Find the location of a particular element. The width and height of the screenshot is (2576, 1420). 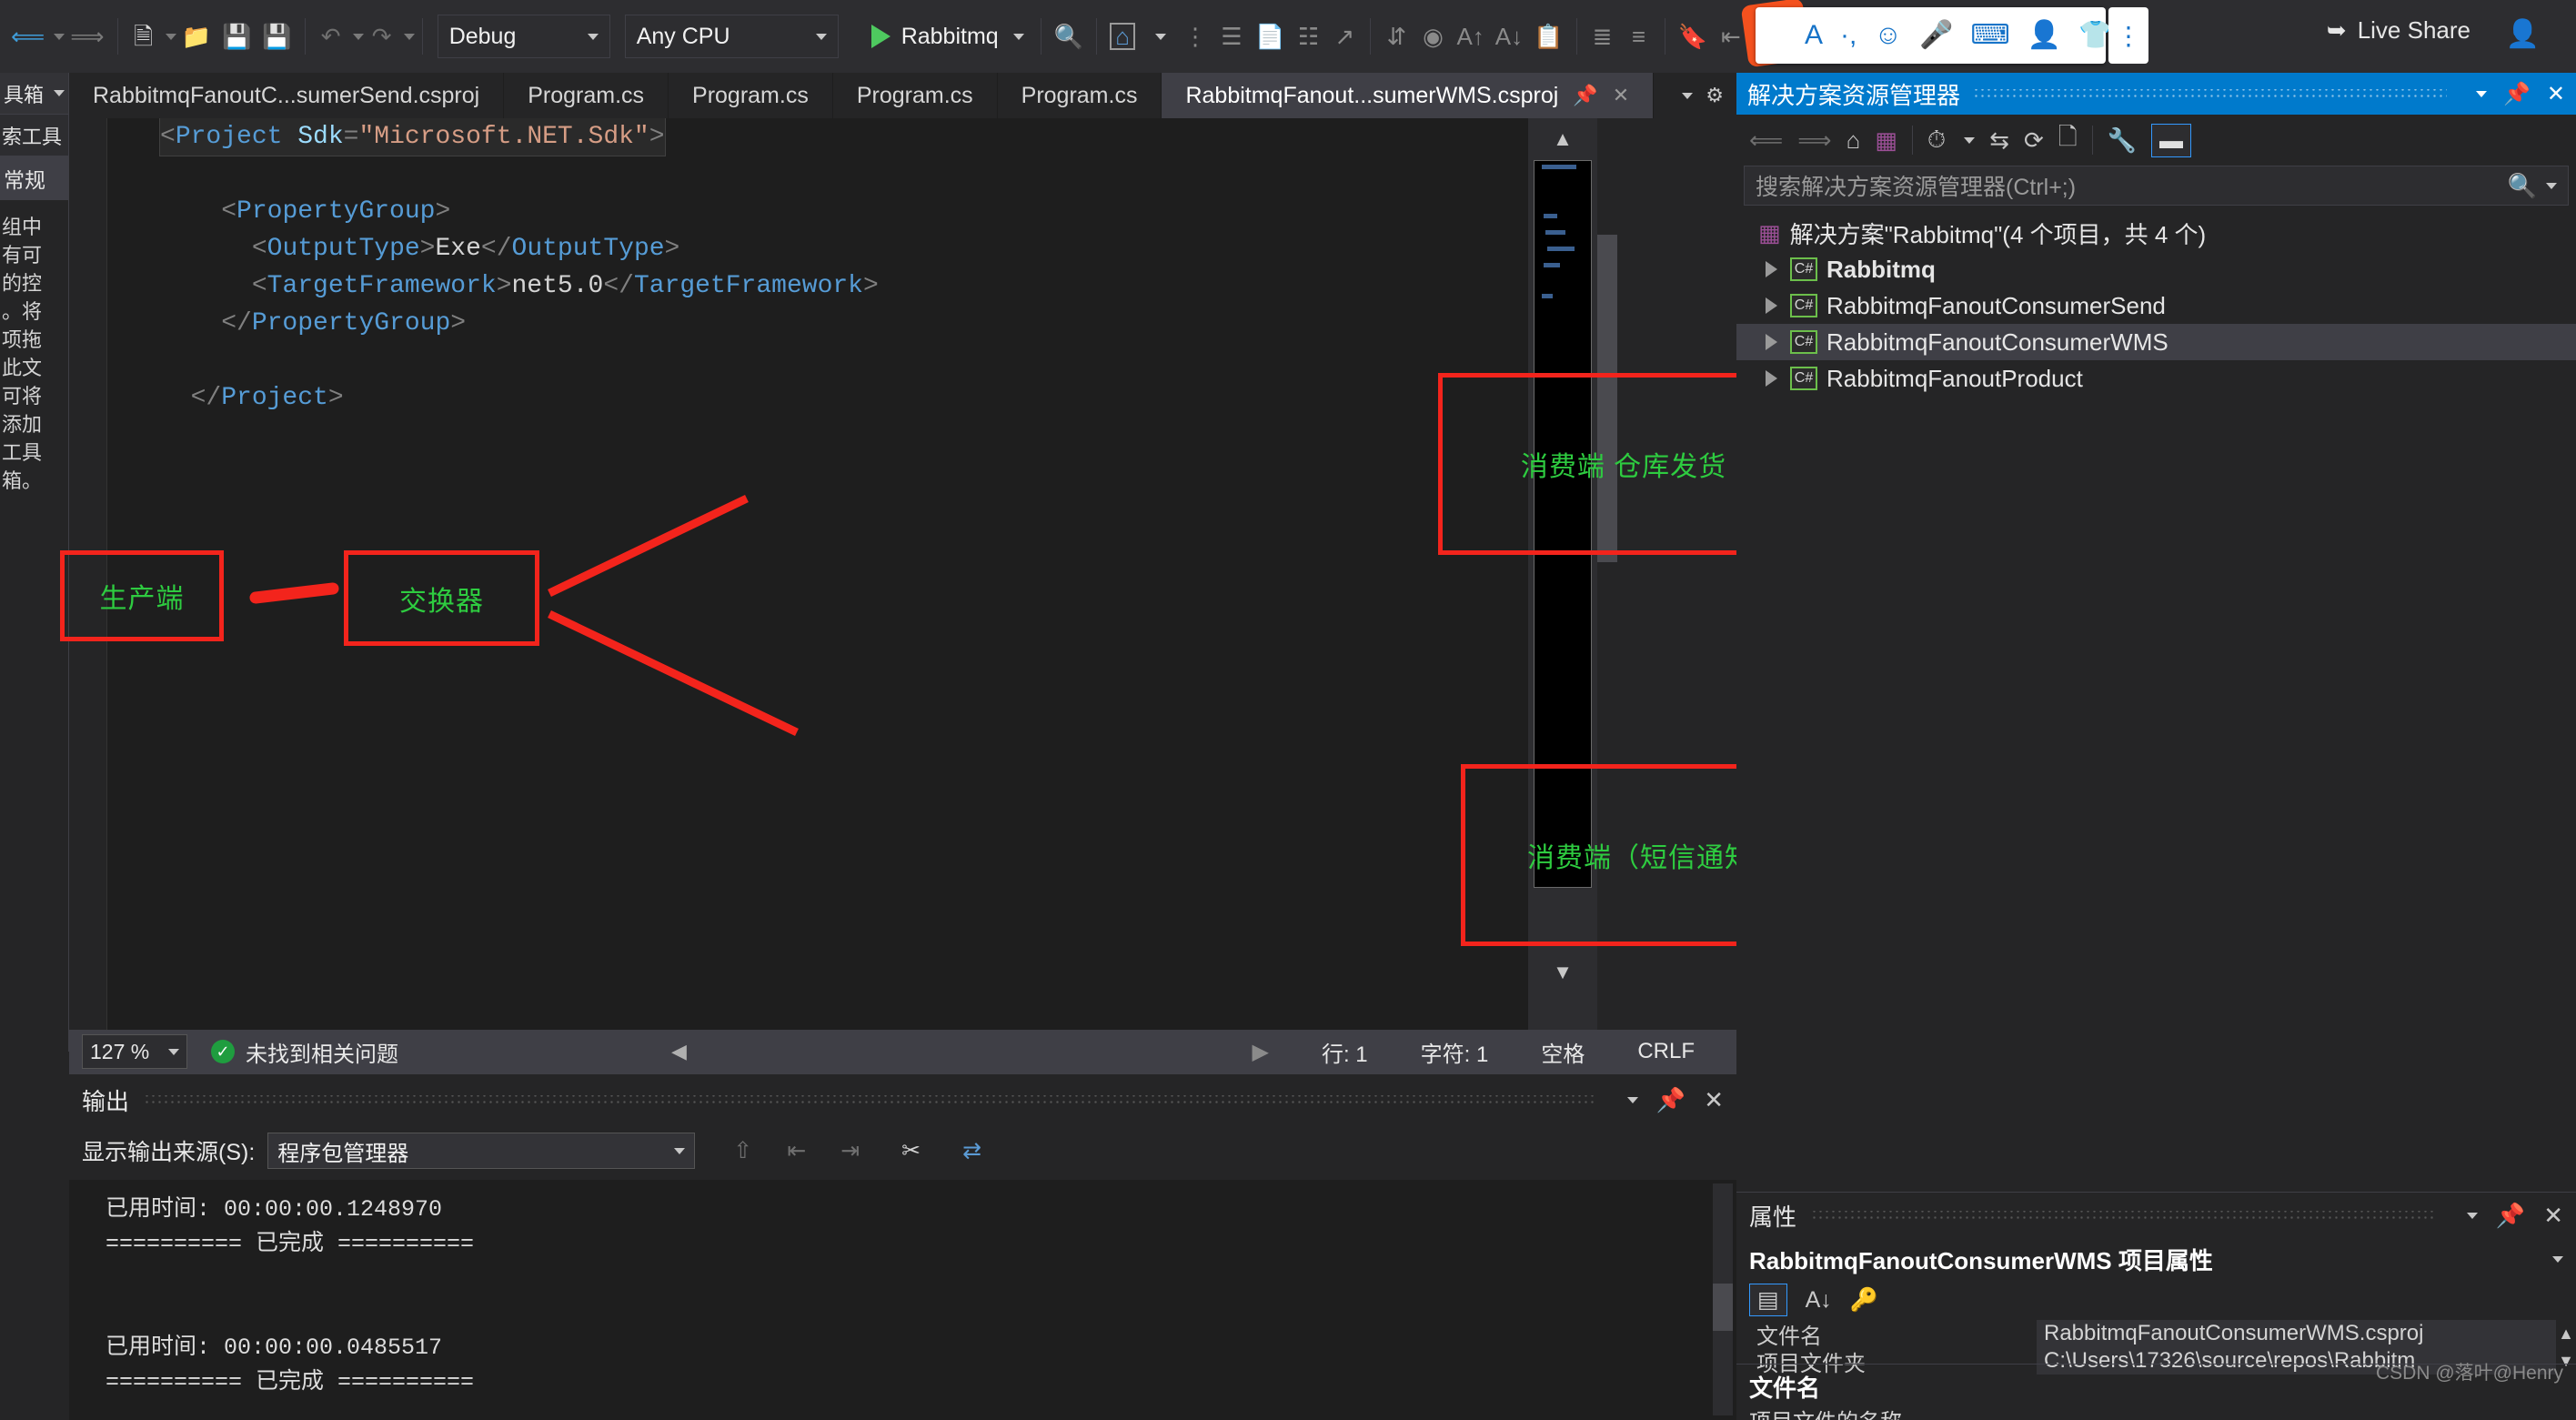

output-source-select: 程序包管理器 is located at coordinates (481, 1151).